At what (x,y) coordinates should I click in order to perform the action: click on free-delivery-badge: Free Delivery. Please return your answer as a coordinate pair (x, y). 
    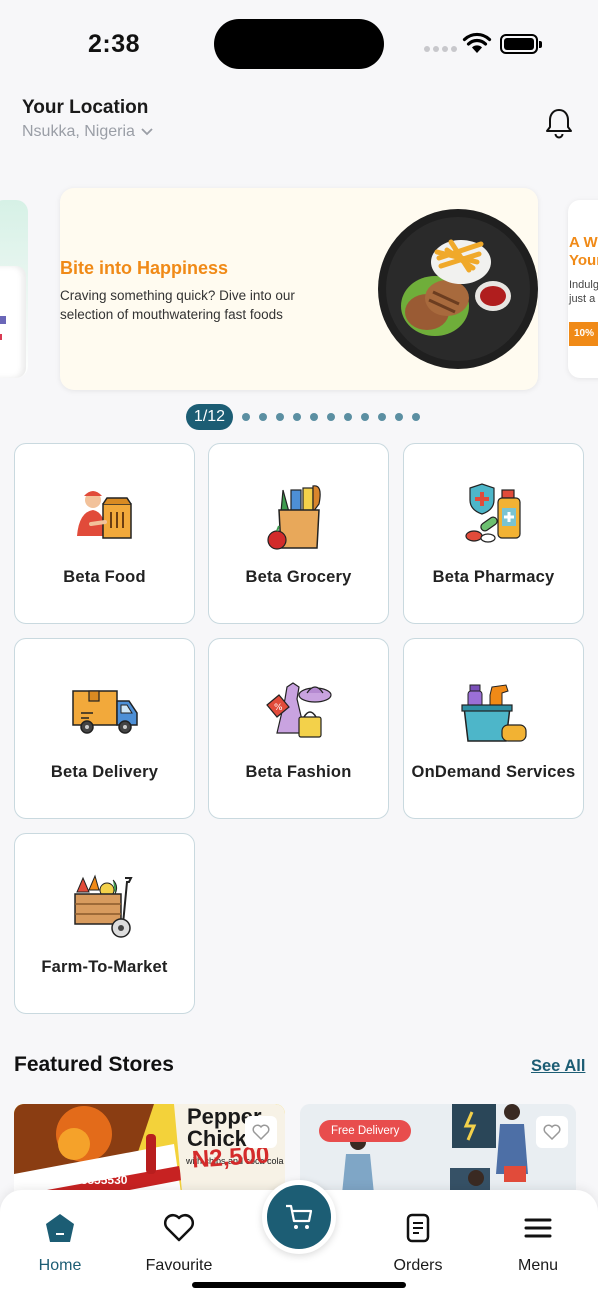
    Looking at the image, I should click on (365, 1131).